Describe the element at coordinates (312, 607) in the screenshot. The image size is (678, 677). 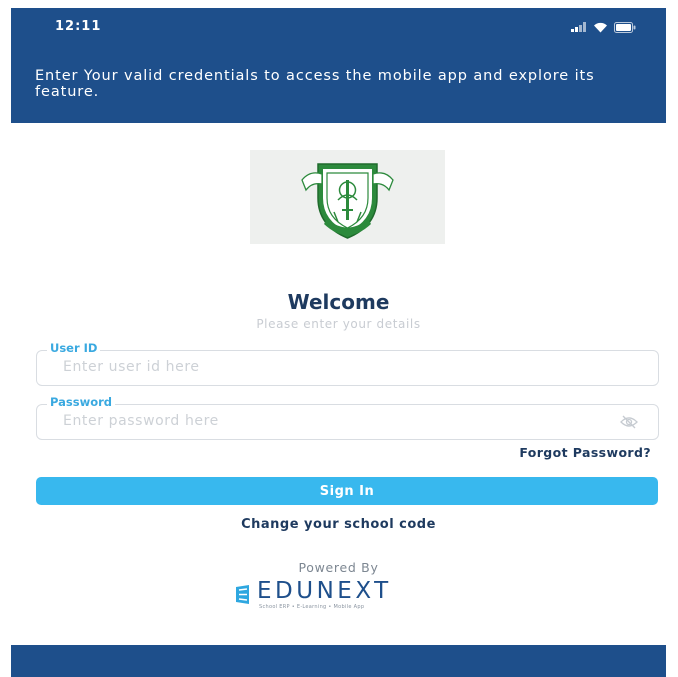
I see `brand-tagline: School ERP • E-Learning • Mobile App` at that location.